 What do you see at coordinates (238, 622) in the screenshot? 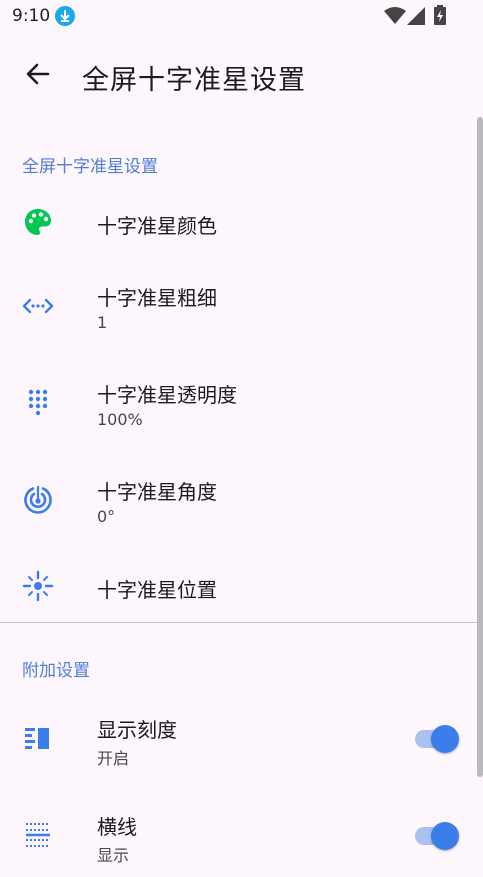
I see `section-divider` at bounding box center [238, 622].